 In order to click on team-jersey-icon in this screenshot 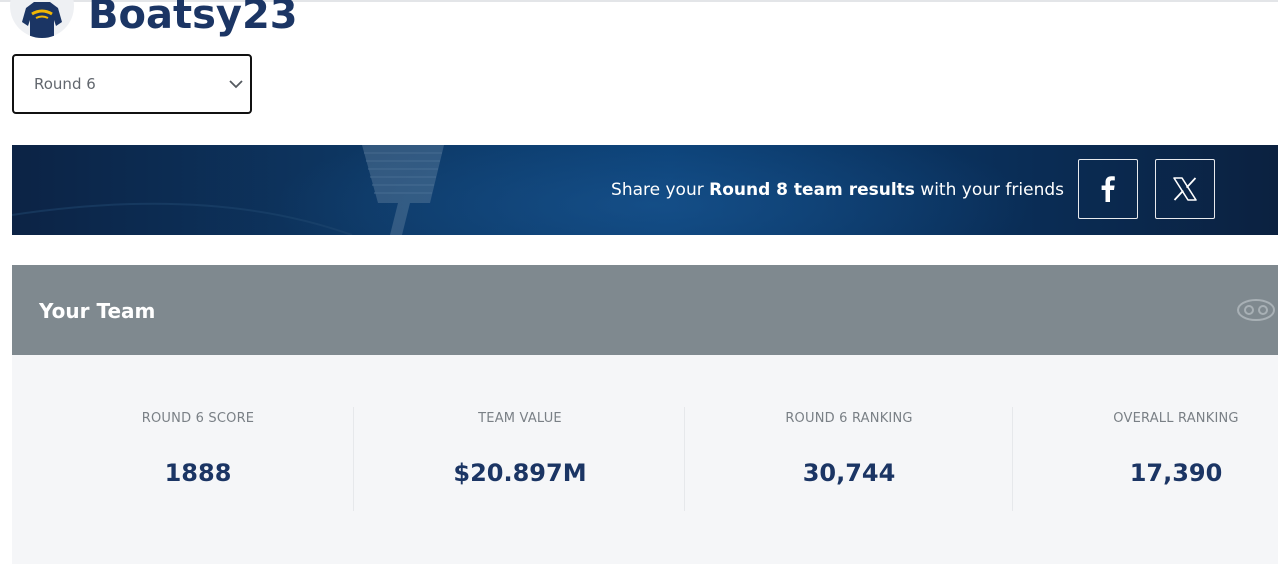, I will do `click(42, 20)`.